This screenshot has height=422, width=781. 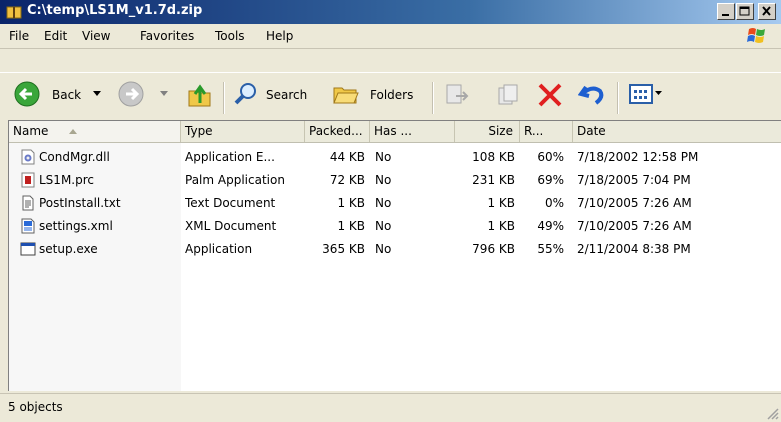 I want to click on menu-tools: Tools, so click(x=230, y=36).